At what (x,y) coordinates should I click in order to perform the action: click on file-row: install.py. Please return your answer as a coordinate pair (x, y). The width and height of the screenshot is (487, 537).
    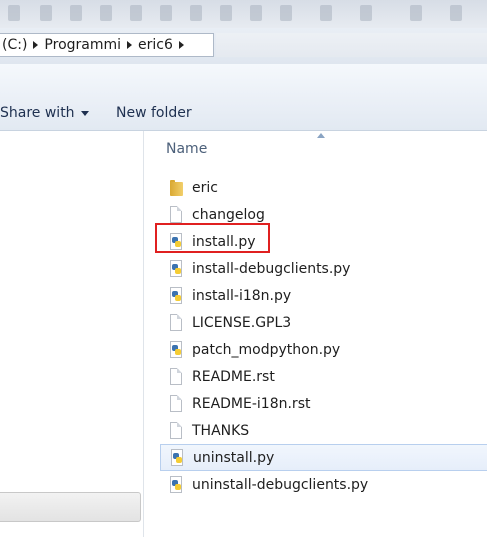
    Looking at the image, I should click on (323, 241).